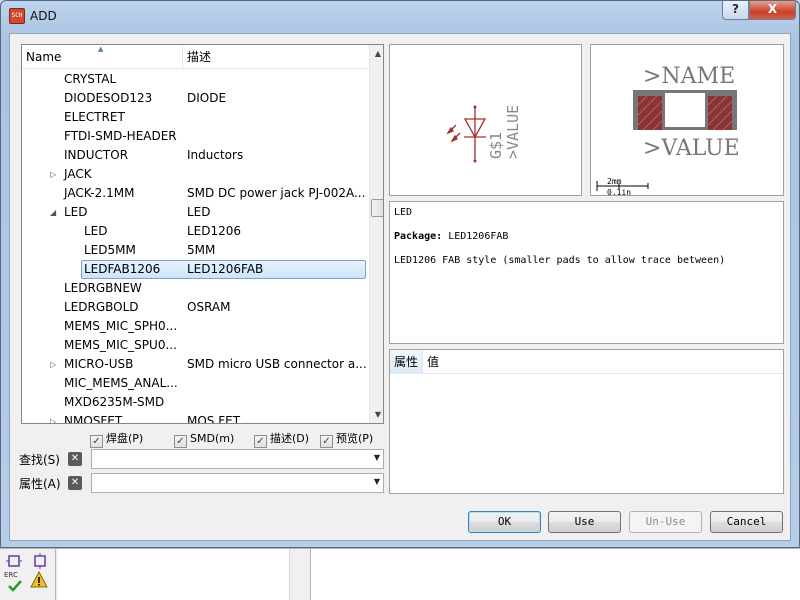 Image resolution: width=800 pixels, height=600 pixels. What do you see at coordinates (44, 57) in the screenshot?
I see `column-name-label: Name` at bounding box center [44, 57].